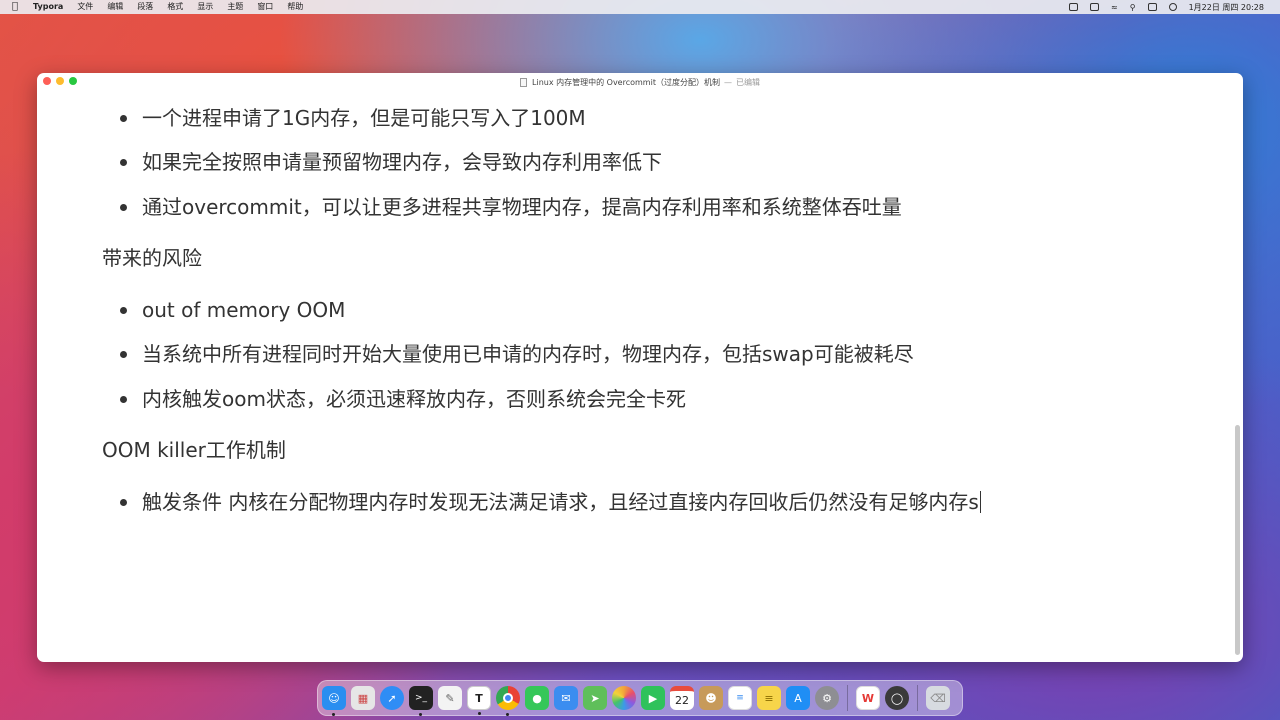  Describe the element at coordinates (1152, 7) in the screenshot. I see `control-center-icon` at that location.